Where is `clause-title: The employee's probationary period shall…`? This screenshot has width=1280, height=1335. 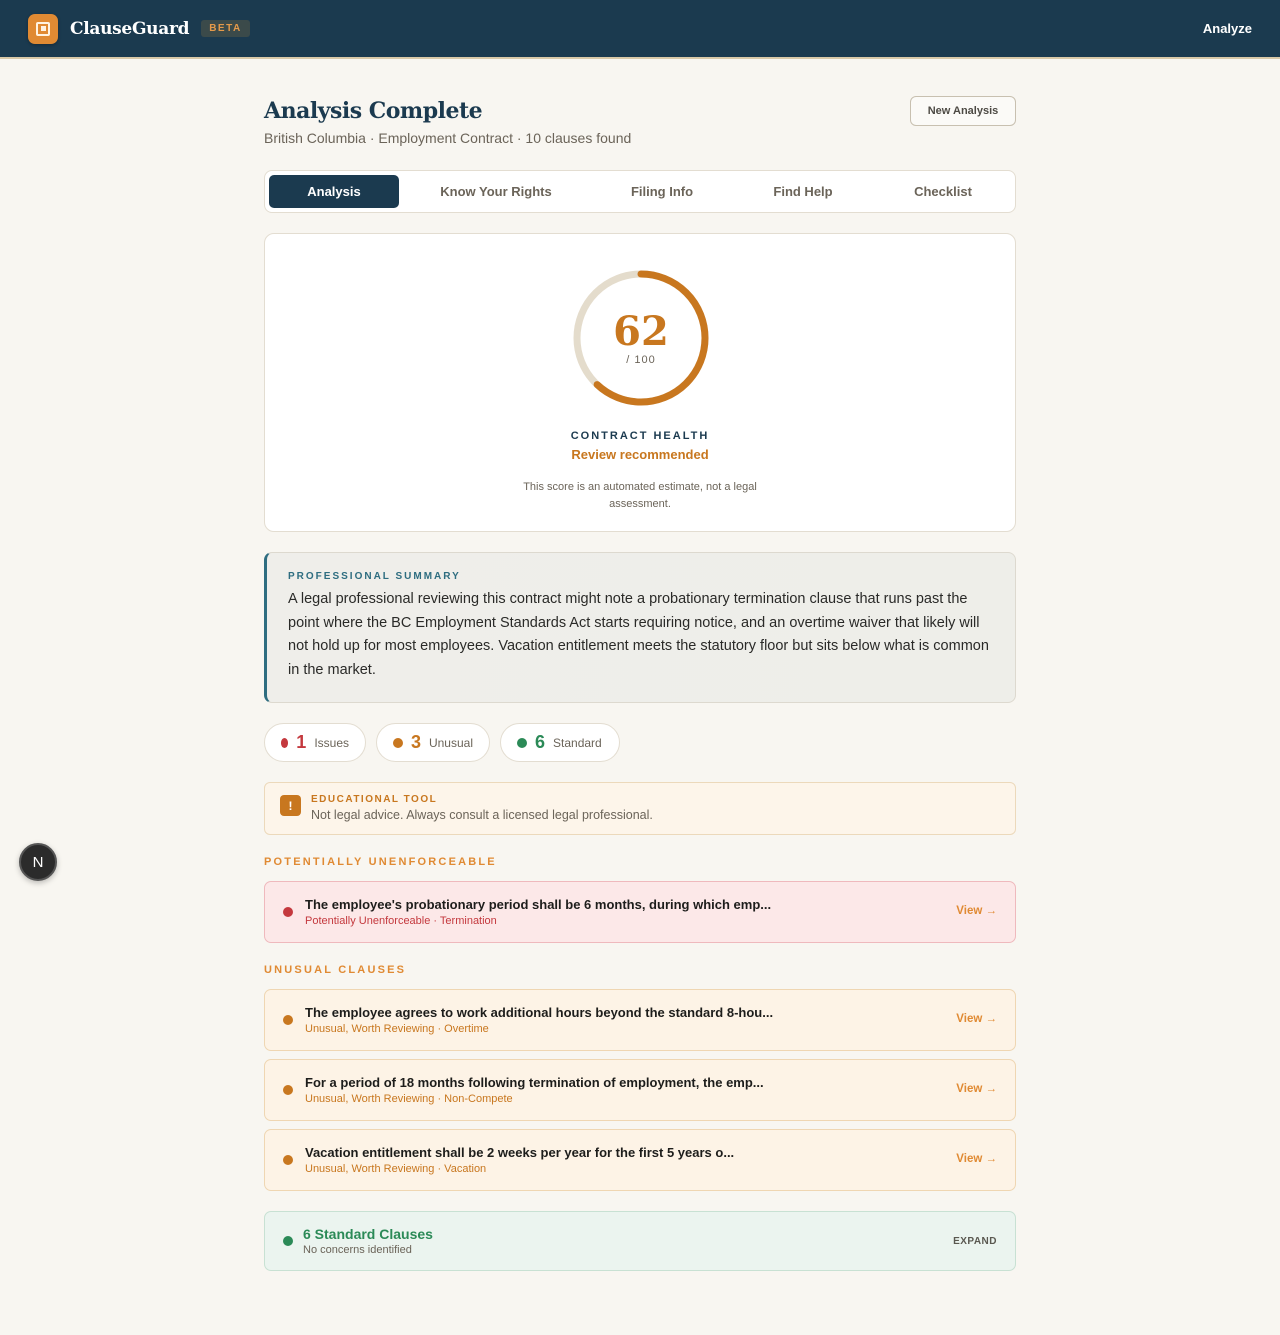 clause-title: The employee's probationary period shall… is located at coordinates (538, 904).